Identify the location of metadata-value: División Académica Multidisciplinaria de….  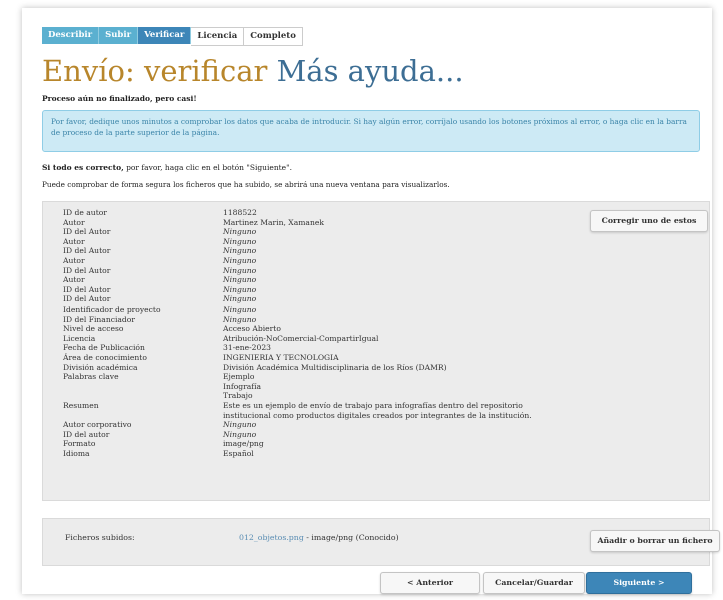
(335, 367).